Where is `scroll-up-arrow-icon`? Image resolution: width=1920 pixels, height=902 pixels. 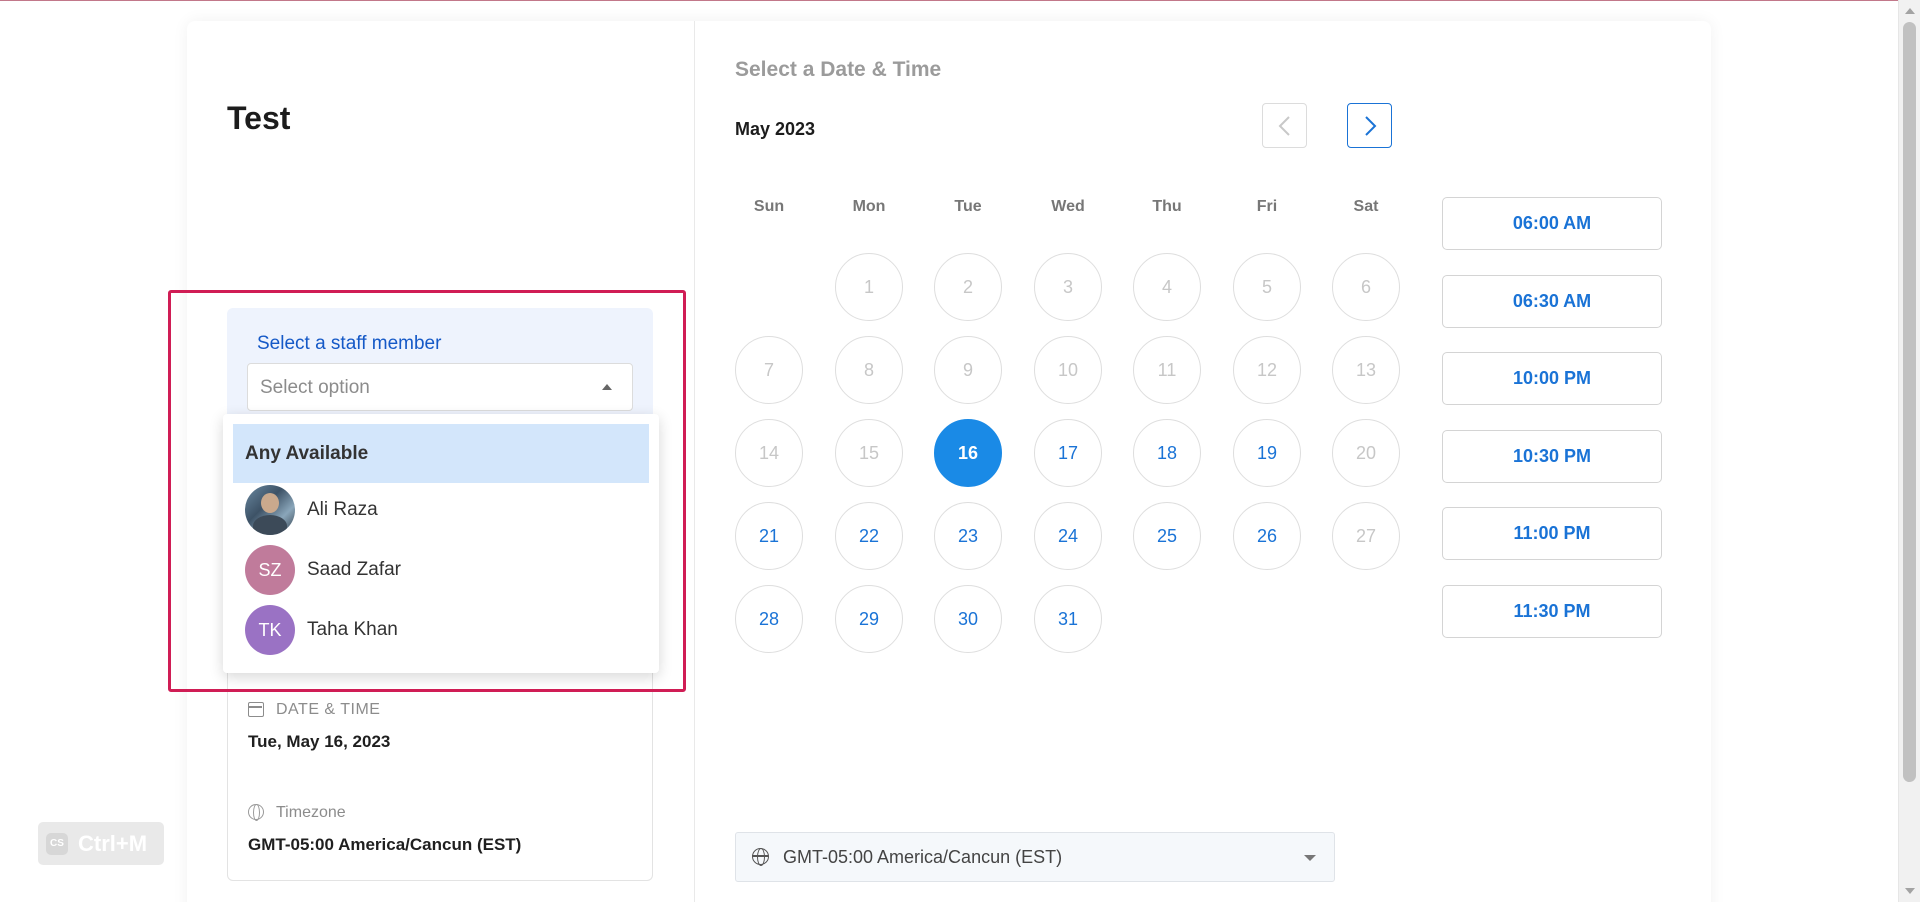
scroll-up-arrow-icon is located at coordinates (1910, 11).